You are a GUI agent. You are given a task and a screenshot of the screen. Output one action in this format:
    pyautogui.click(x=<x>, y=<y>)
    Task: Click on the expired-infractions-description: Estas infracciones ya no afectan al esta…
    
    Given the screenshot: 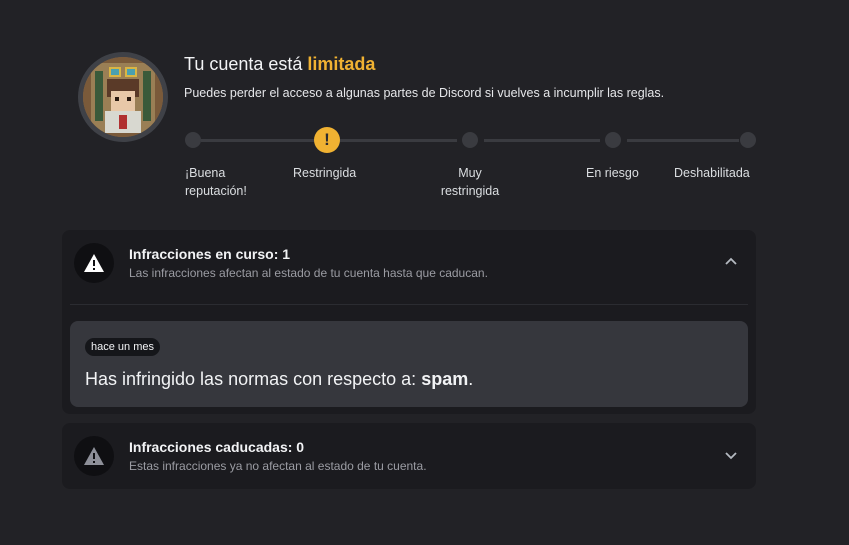 What is the action you would take?
    pyautogui.click(x=278, y=466)
    